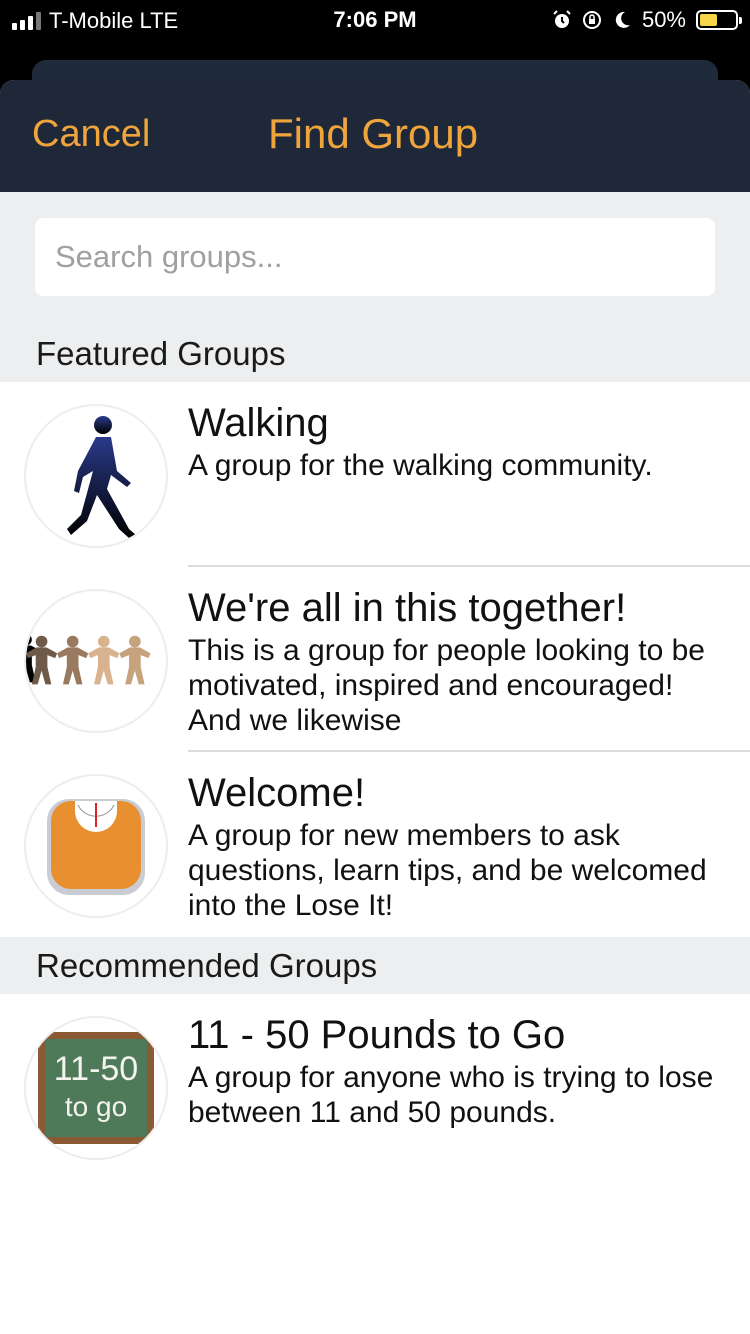 The width and height of the screenshot is (750, 1334). Describe the element at coordinates (277, 793) in the screenshot. I see `group-title: Welcome!` at that location.